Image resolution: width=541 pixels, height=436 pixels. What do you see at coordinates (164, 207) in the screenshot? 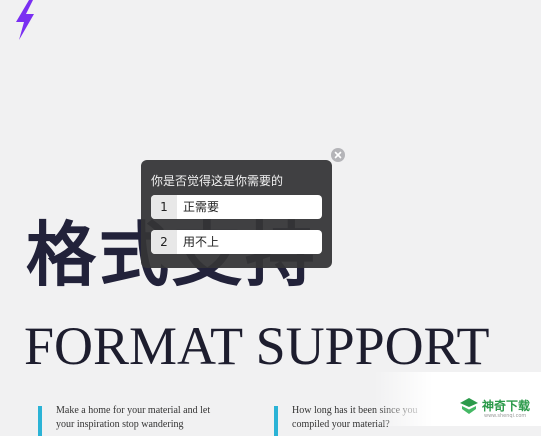
I see `option-number: 1` at bounding box center [164, 207].